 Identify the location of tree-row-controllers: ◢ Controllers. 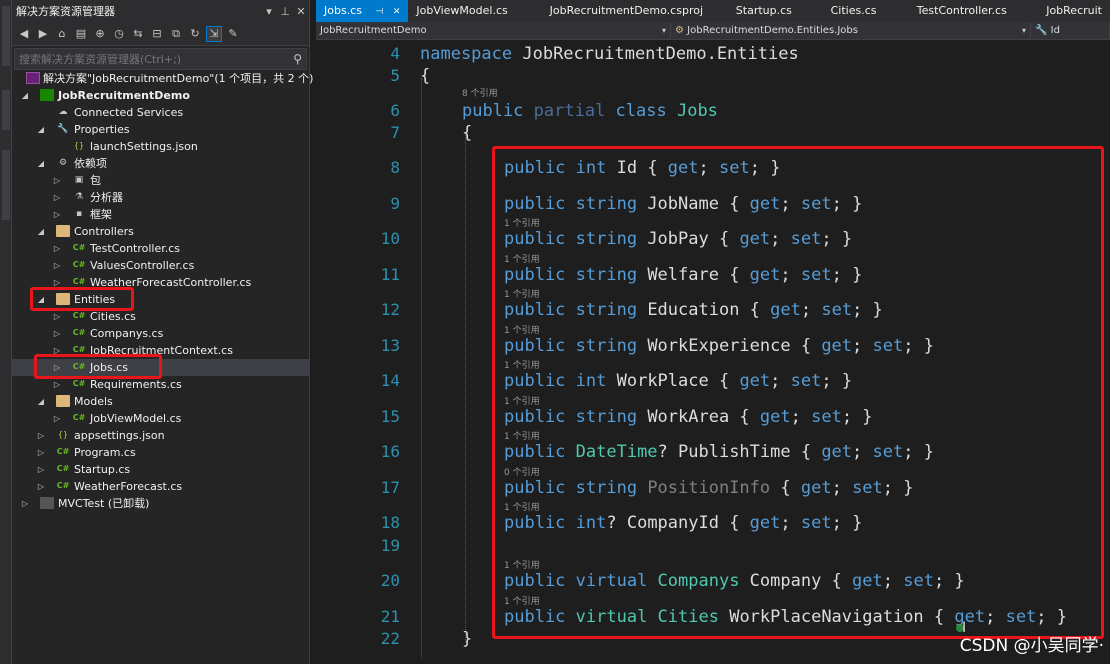
(160, 231).